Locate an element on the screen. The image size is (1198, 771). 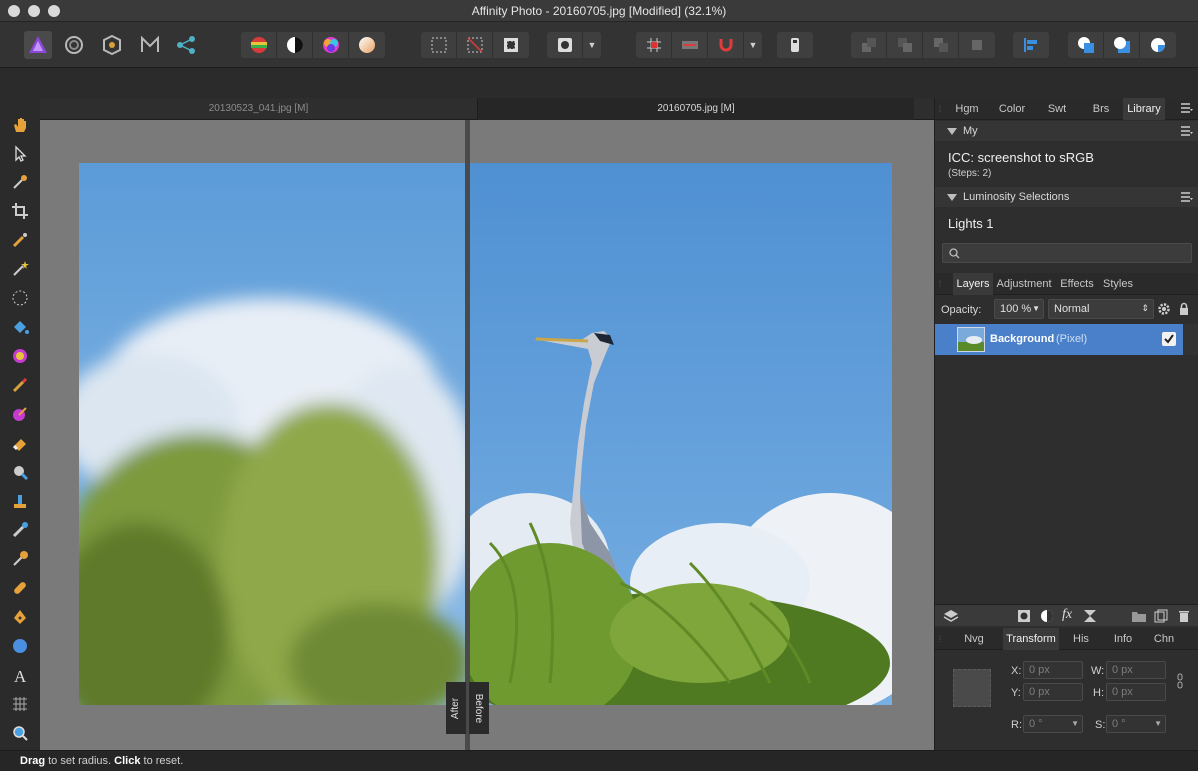
snapping-dropdown: ▼ is located at coordinates (753, 45).